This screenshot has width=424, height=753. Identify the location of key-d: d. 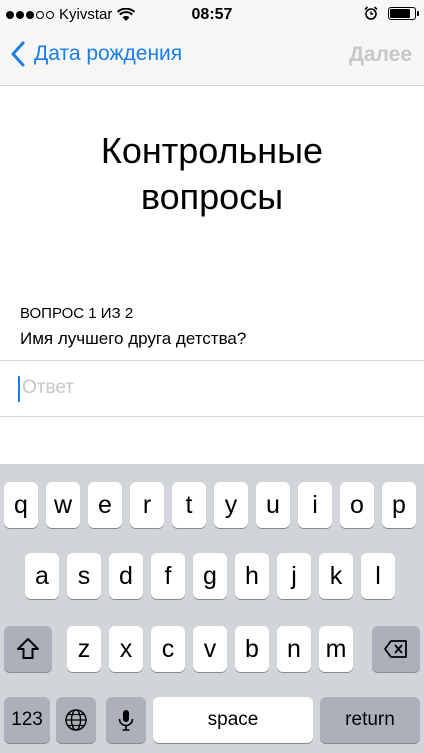
(126, 576).